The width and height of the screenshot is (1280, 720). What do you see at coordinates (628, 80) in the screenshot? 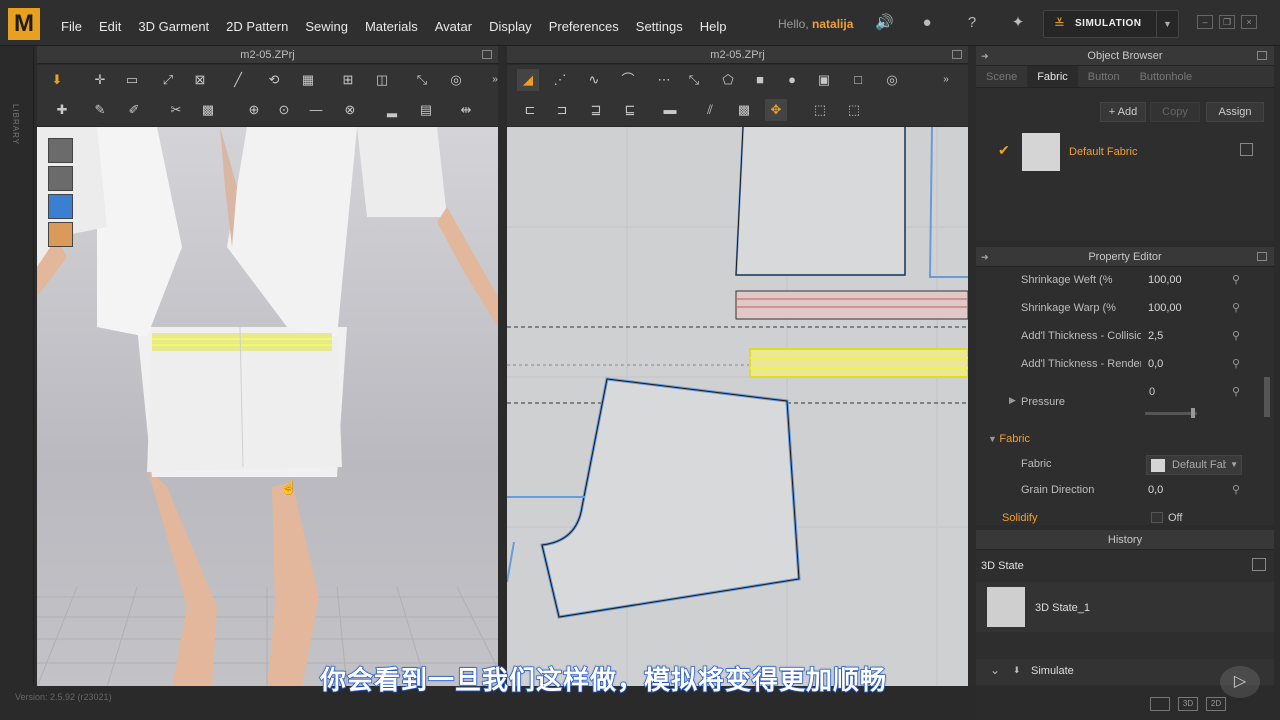
I see `edit-curvature-icon: ⌒` at bounding box center [628, 80].